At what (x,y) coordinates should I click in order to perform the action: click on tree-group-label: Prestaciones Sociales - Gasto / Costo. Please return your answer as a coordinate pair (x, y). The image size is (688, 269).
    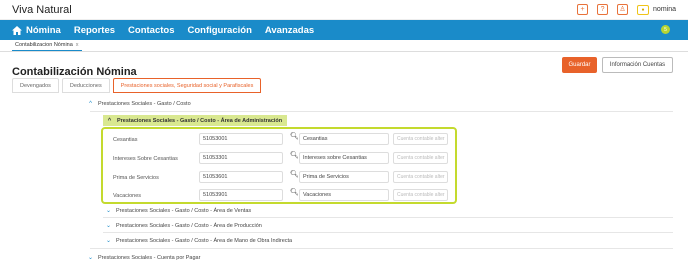
    Looking at the image, I should click on (144, 104).